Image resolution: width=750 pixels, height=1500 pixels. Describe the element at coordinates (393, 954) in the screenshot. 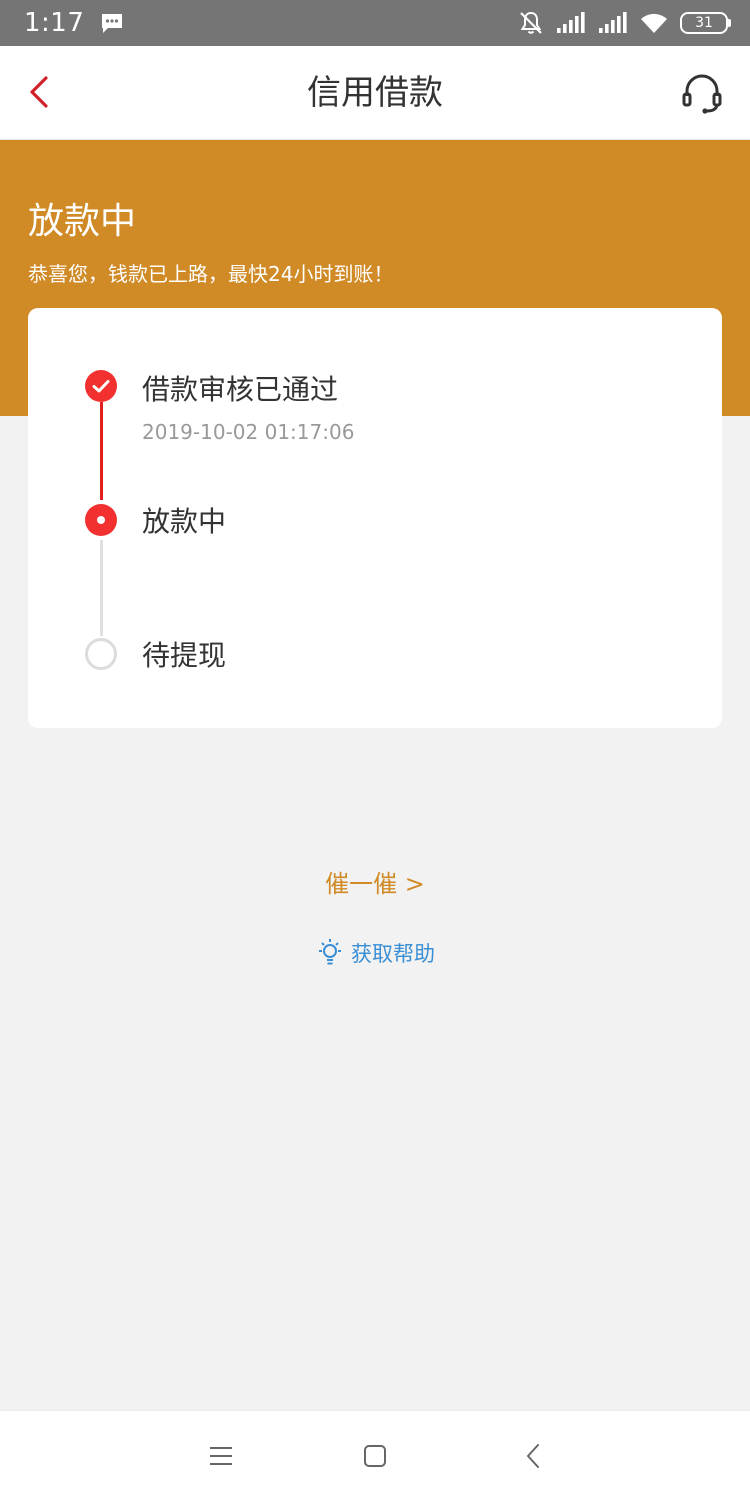

I see `get-help-label: 获取帮助` at that location.